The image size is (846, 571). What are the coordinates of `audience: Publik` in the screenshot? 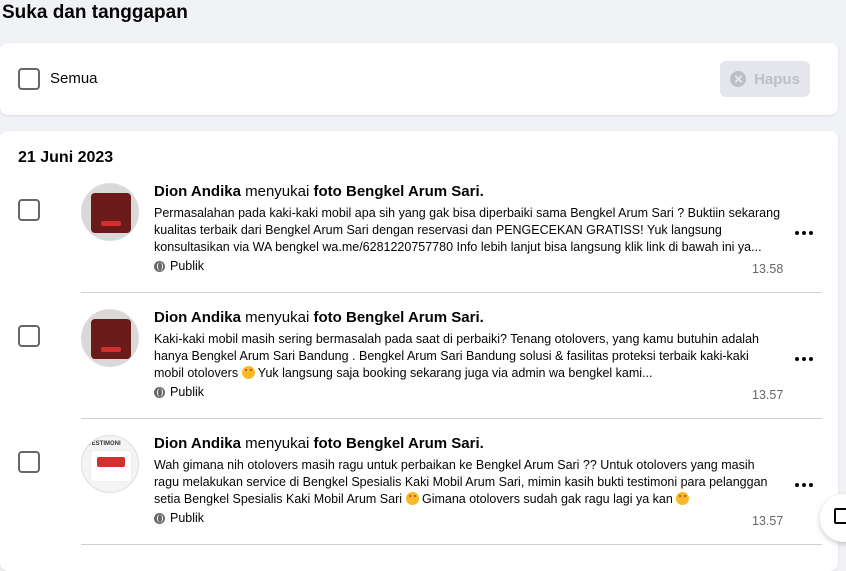 It's located at (179, 518).